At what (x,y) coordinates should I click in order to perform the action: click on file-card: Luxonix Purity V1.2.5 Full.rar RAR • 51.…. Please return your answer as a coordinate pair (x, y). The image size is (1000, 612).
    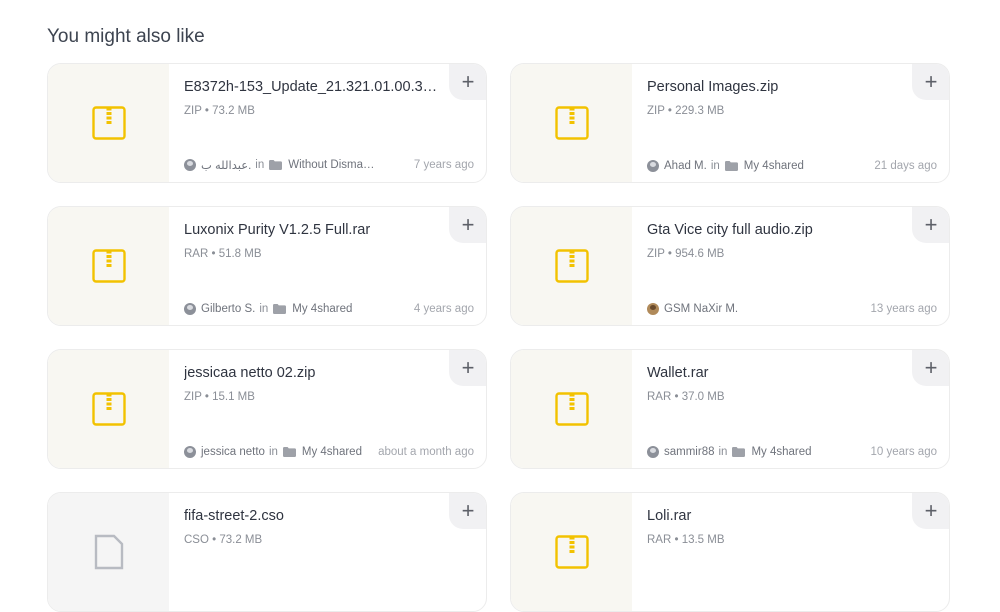
    Looking at the image, I should click on (267, 266).